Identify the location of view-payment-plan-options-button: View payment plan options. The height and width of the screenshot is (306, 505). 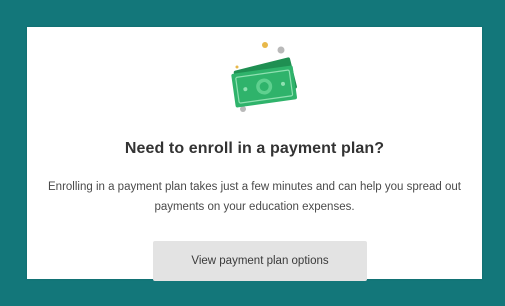
(260, 261).